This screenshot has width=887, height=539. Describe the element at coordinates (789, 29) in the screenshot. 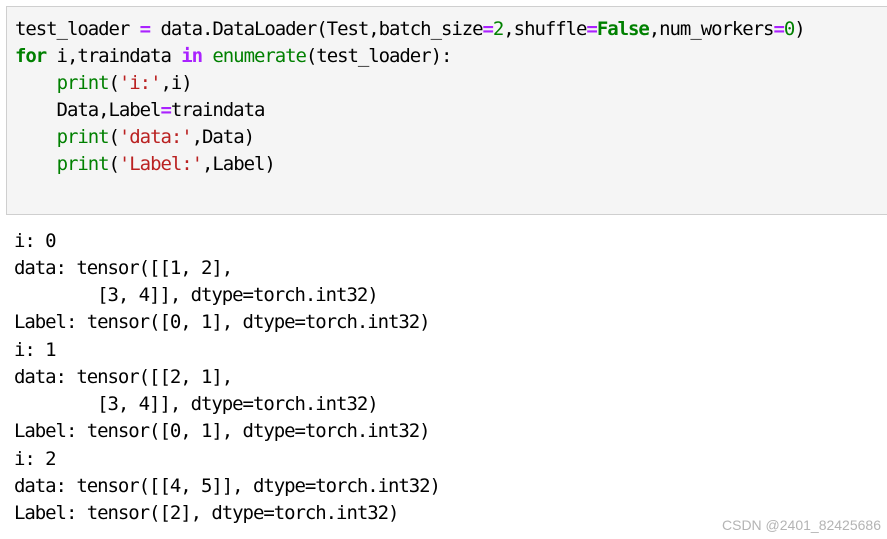

I see `number-token: 0` at that location.